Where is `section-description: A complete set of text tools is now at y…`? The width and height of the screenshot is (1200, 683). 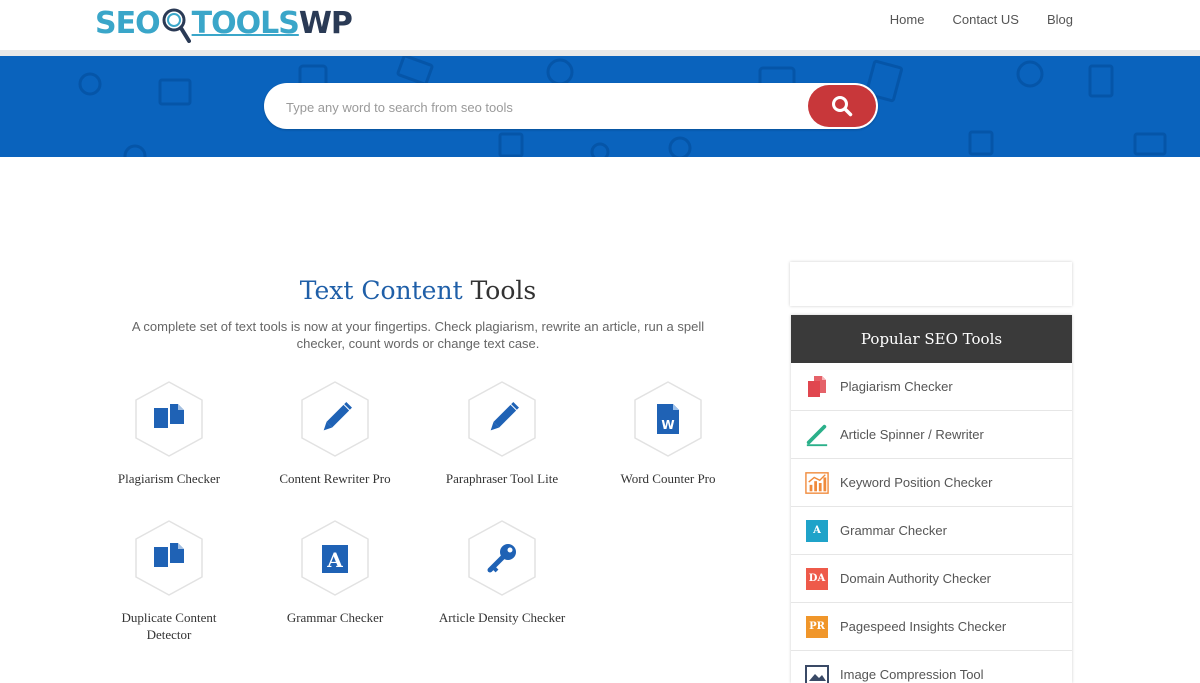 section-description: A complete set of text tools is now at y… is located at coordinates (418, 335).